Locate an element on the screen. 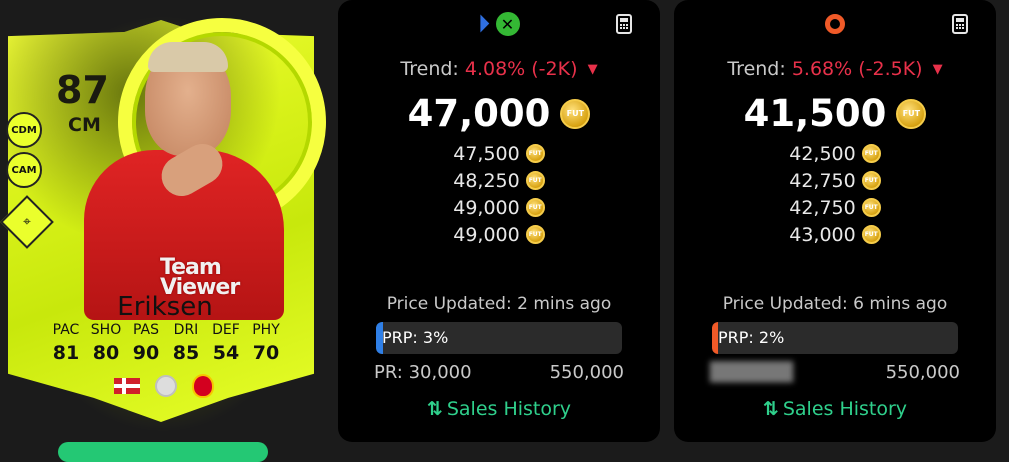 The image size is (1009, 462). stat-sho: SHO 80 is located at coordinates (106, 343).